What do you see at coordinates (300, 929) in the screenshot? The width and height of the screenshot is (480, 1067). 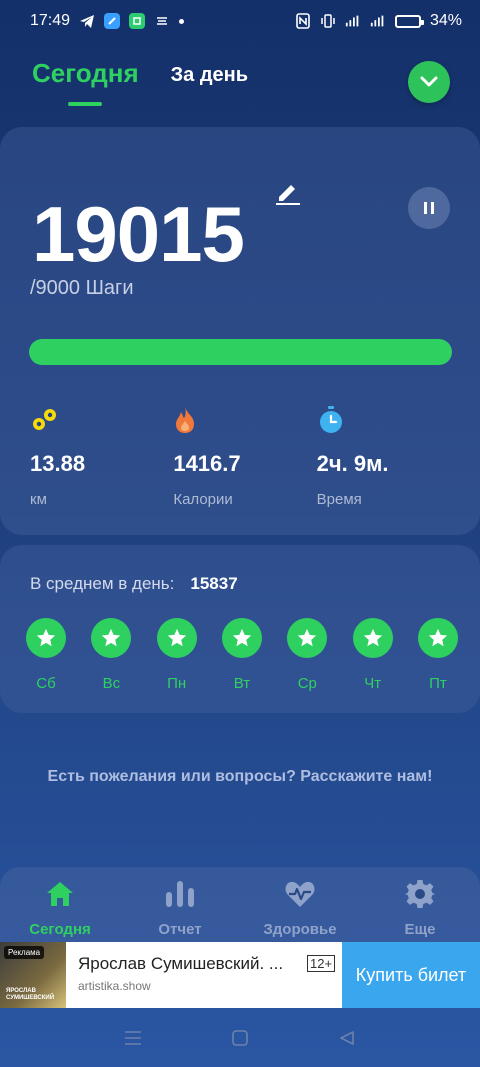 I see `nav-label: Здоровье` at bounding box center [300, 929].